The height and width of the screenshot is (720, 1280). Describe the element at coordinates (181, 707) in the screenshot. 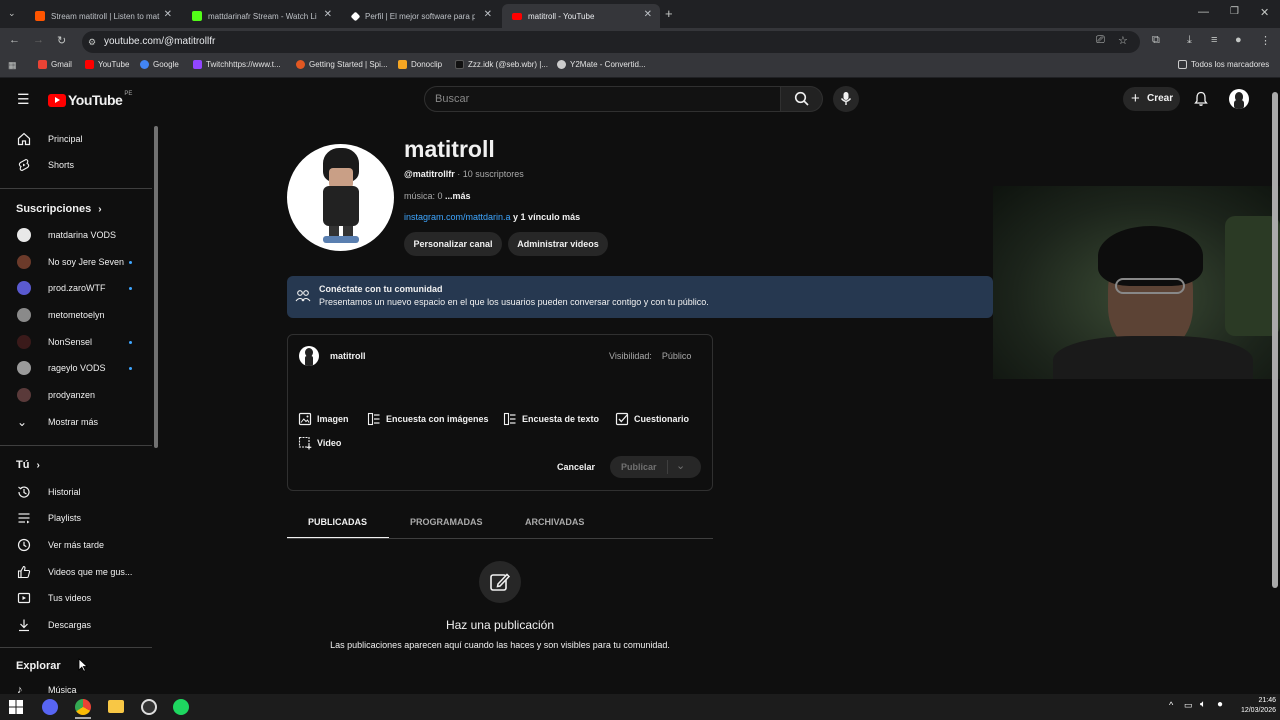

I see `spotify-icon` at that location.